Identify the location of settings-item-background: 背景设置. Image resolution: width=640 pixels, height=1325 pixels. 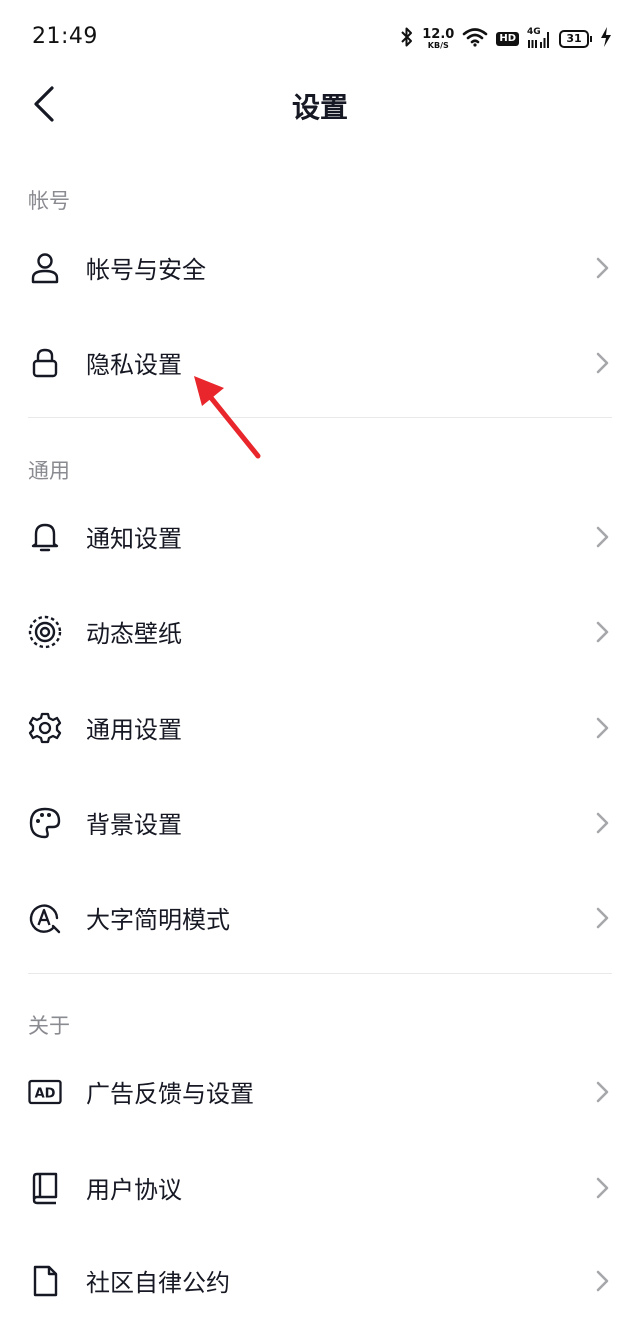
(320, 822).